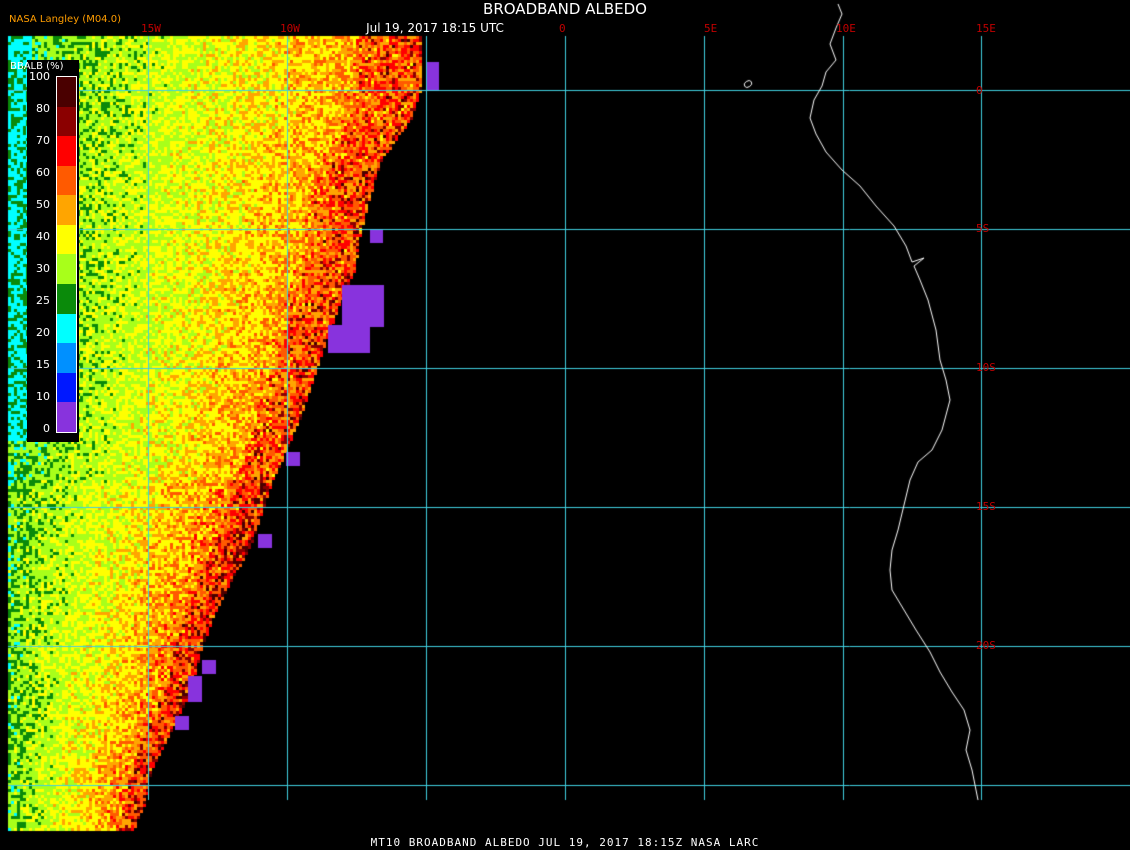 This screenshot has width=1130, height=850. What do you see at coordinates (65, 19) in the screenshot?
I see `source-label: NASA Langley (M04.0)` at bounding box center [65, 19].